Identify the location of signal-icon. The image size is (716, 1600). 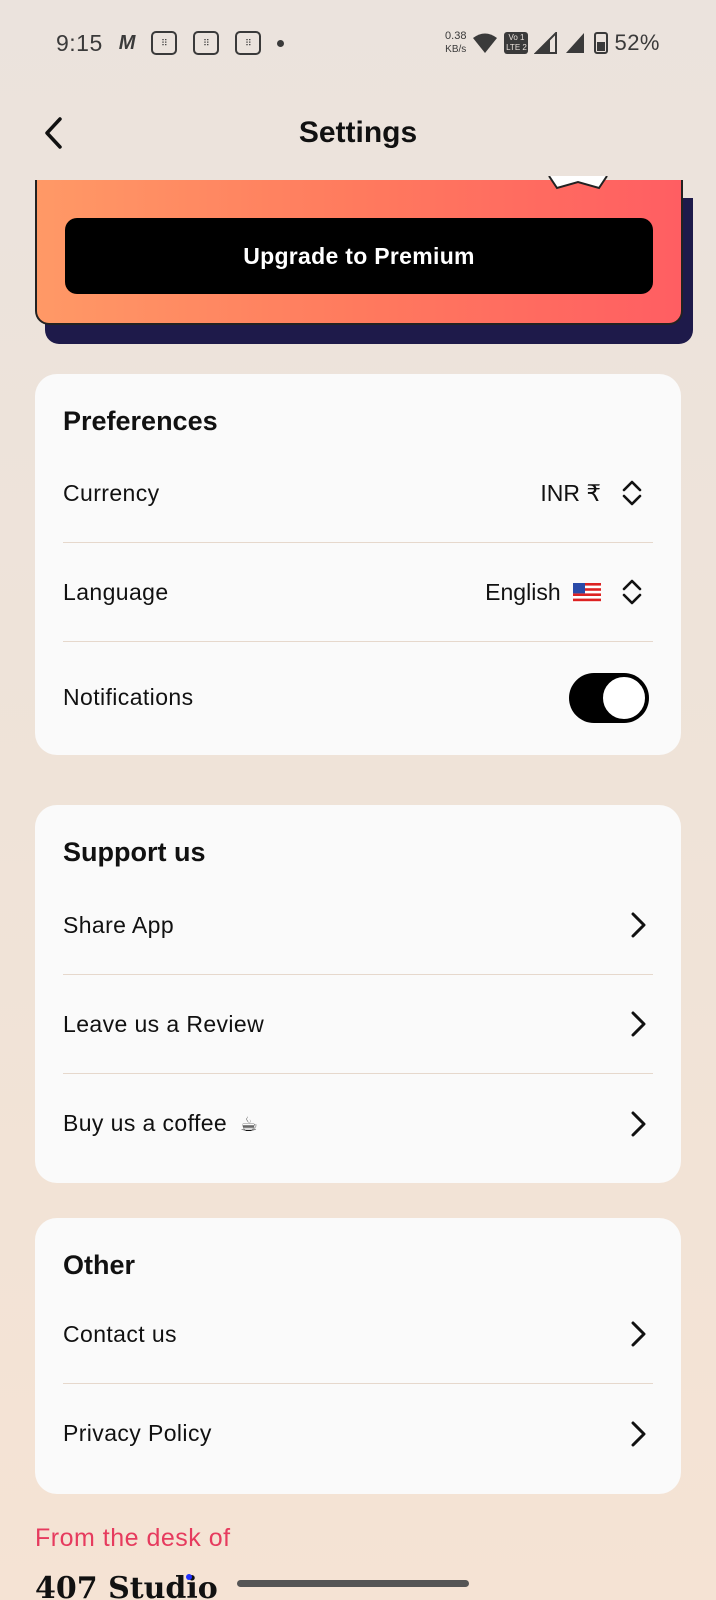
(546, 43).